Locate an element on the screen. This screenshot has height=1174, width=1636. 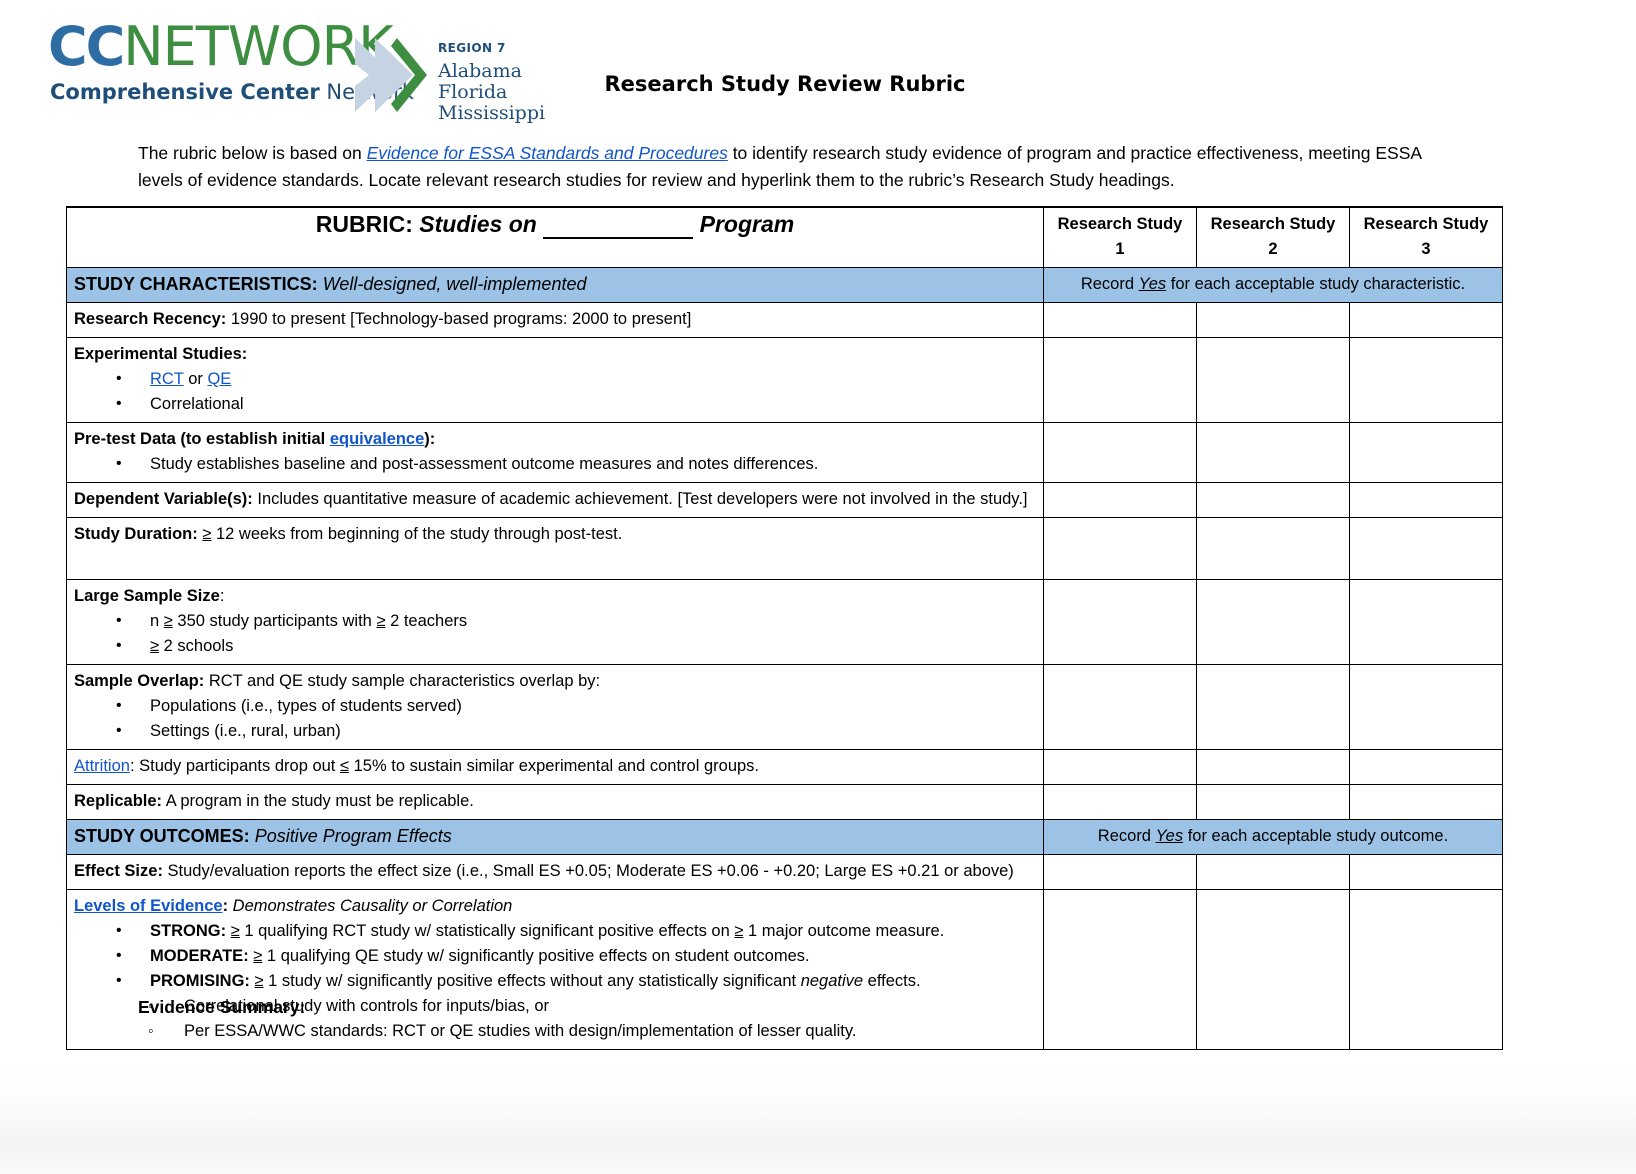
pretest-rs1-input is located at coordinates (1120, 452).